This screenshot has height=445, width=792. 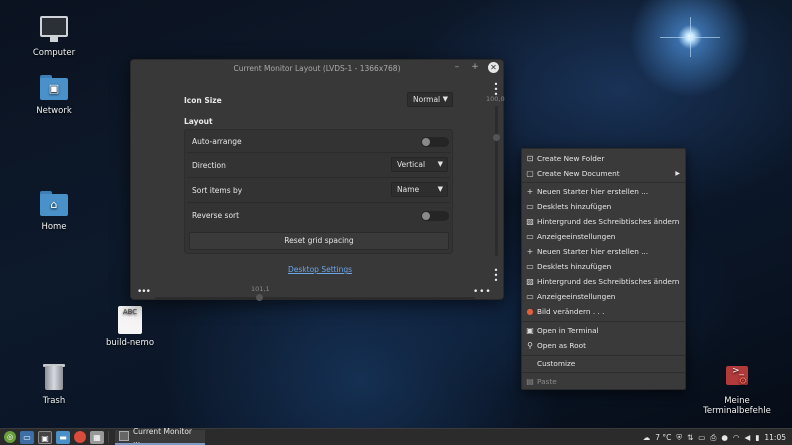 I want to click on desktop-icon-network: ▣ Network, so click(x=54, y=95).